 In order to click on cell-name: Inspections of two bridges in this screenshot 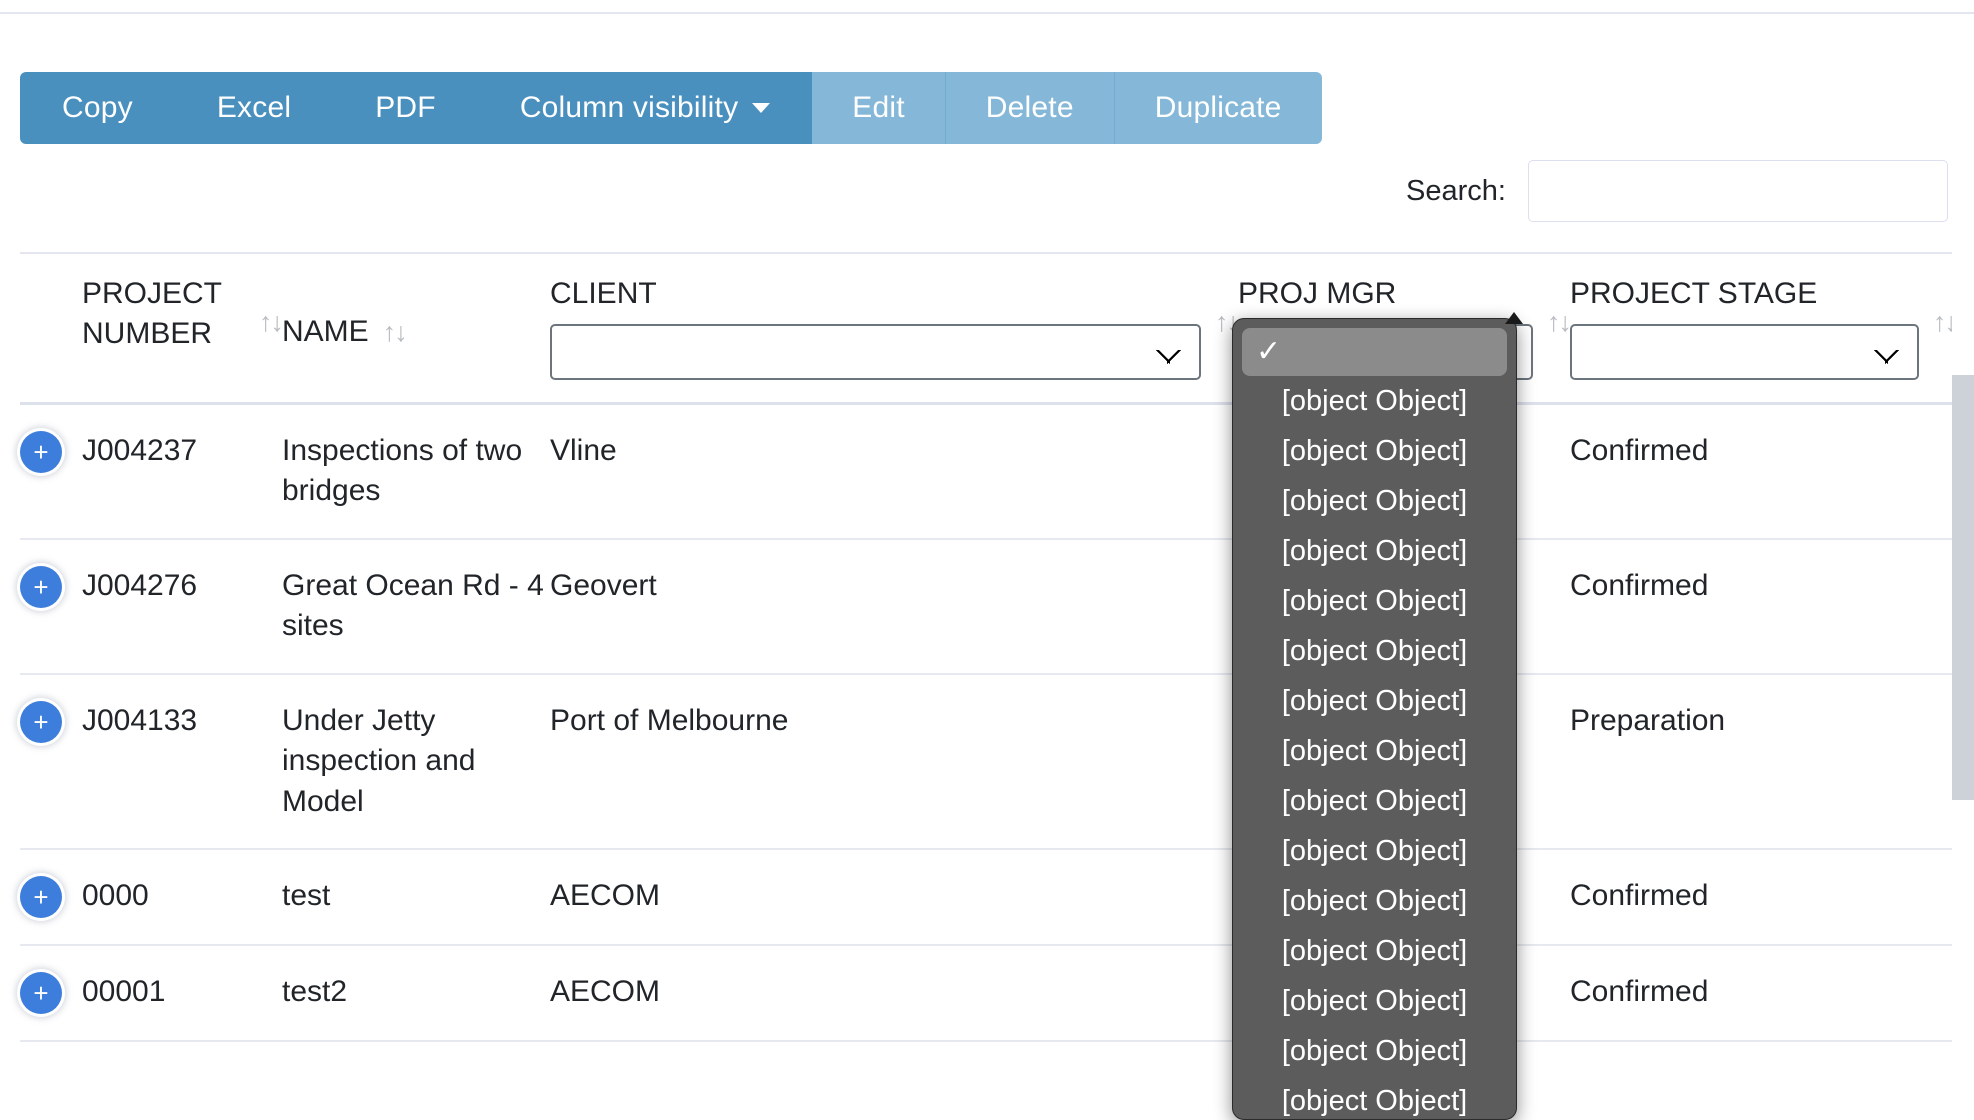, I will do `click(416, 471)`.